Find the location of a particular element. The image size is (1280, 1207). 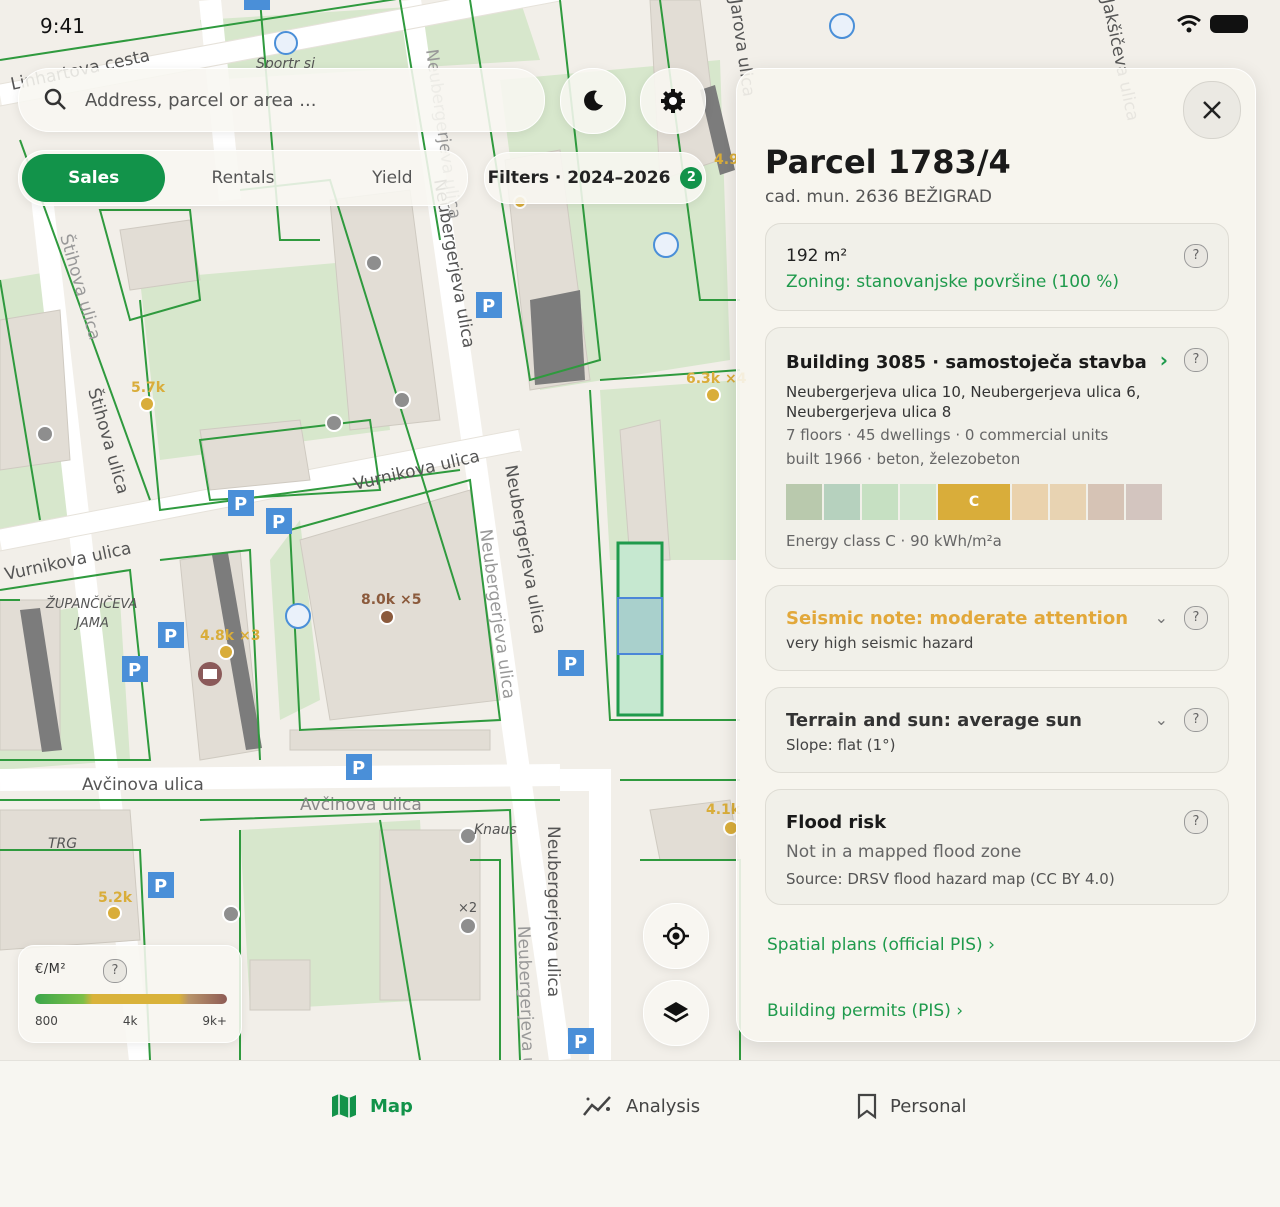

filters-label: Filters · 2024–2026 is located at coordinates (579, 178).